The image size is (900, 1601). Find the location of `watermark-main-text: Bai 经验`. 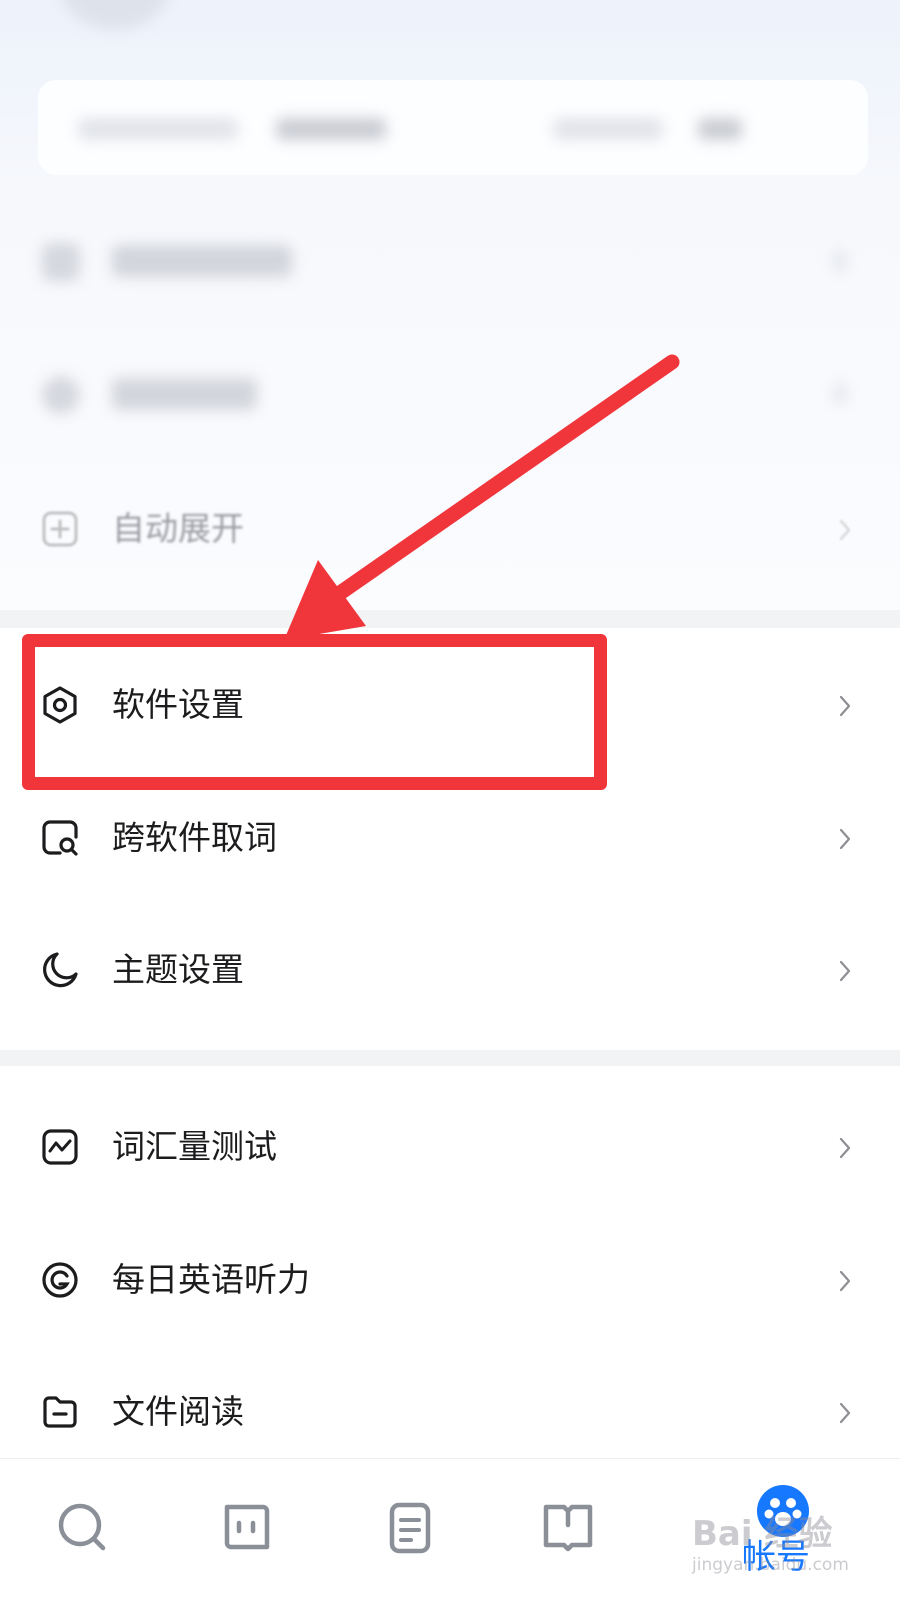

watermark-main-text: Bai 经验 is located at coordinates (762, 1534).